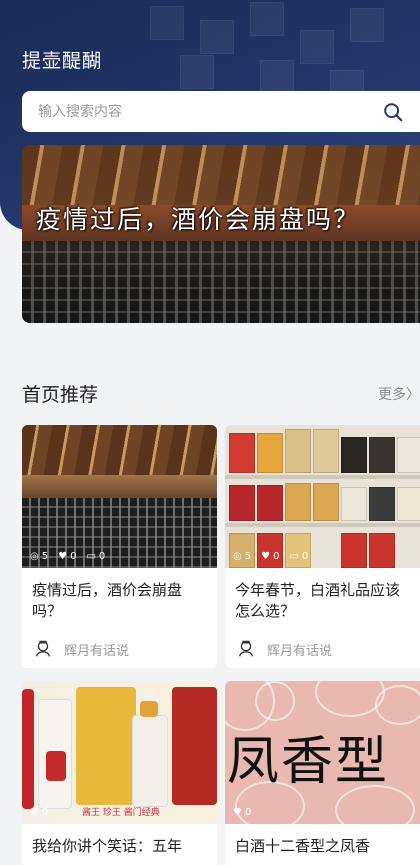 The width and height of the screenshot is (420, 865). I want to click on image-caption: 酱王 珍王 酱门经典, so click(121, 813).